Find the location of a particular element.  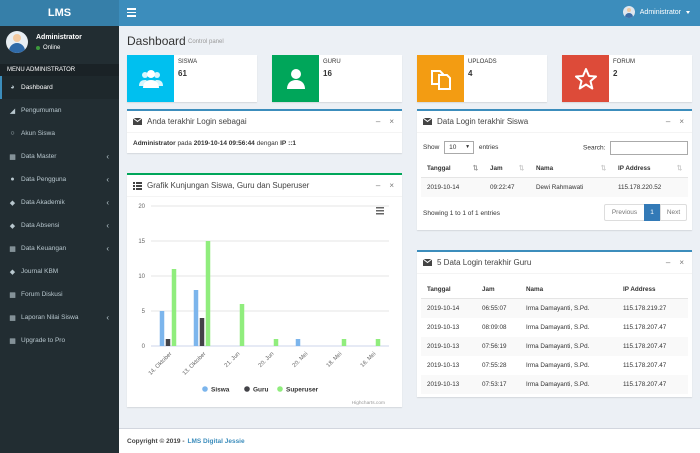

sidebar-item-forum-diskusi: ▦ Forum Diskusi is located at coordinates (59, 294).